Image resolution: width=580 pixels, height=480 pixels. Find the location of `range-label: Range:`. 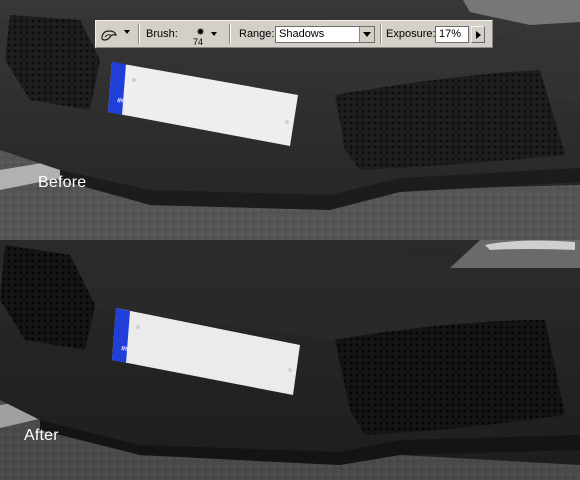

range-label: Range: is located at coordinates (257, 34).